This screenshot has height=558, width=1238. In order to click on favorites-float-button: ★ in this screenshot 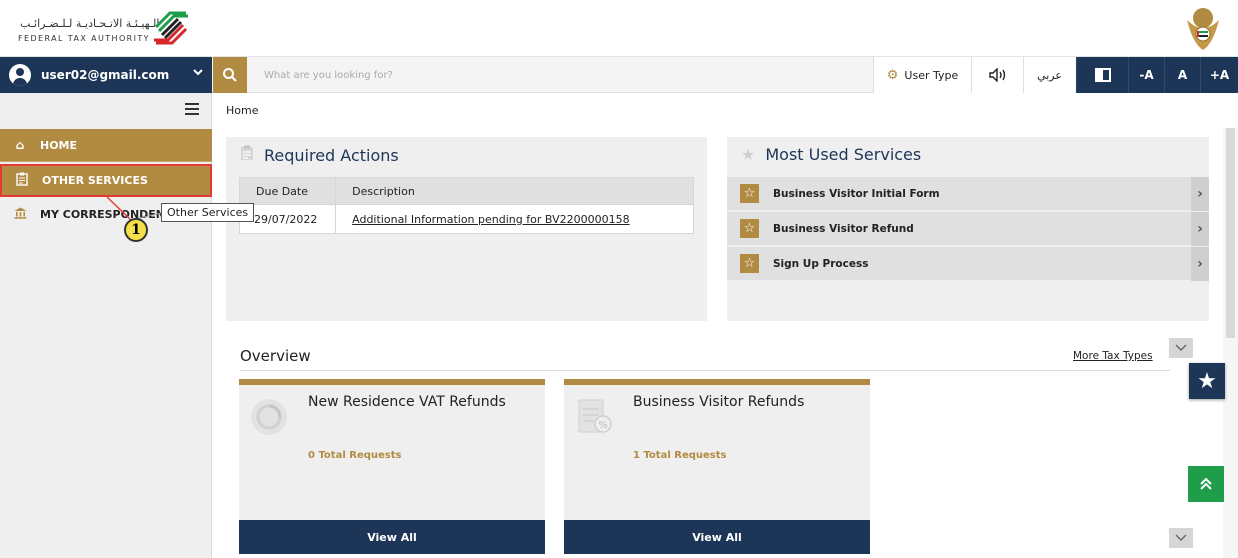, I will do `click(1207, 381)`.